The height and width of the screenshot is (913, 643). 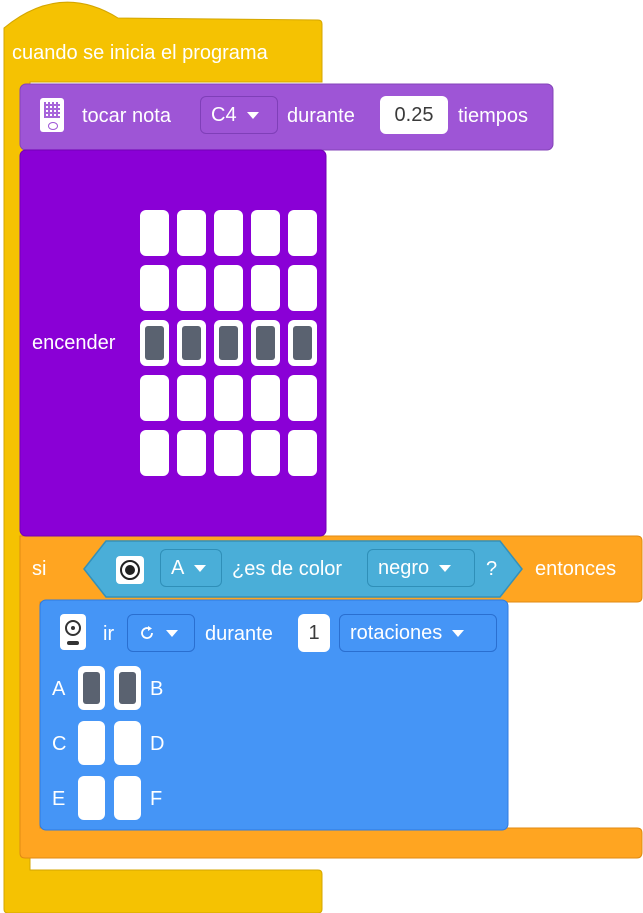 I want to click on port-b-toggle, so click(x=127, y=688).